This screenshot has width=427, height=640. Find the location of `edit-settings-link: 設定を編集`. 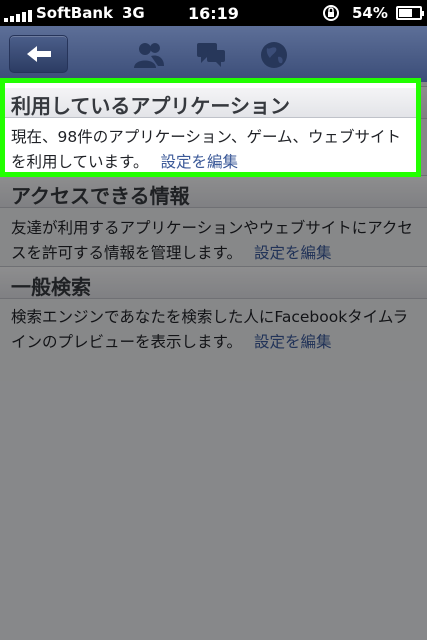

edit-settings-link: 設定を編集 is located at coordinates (200, 162).